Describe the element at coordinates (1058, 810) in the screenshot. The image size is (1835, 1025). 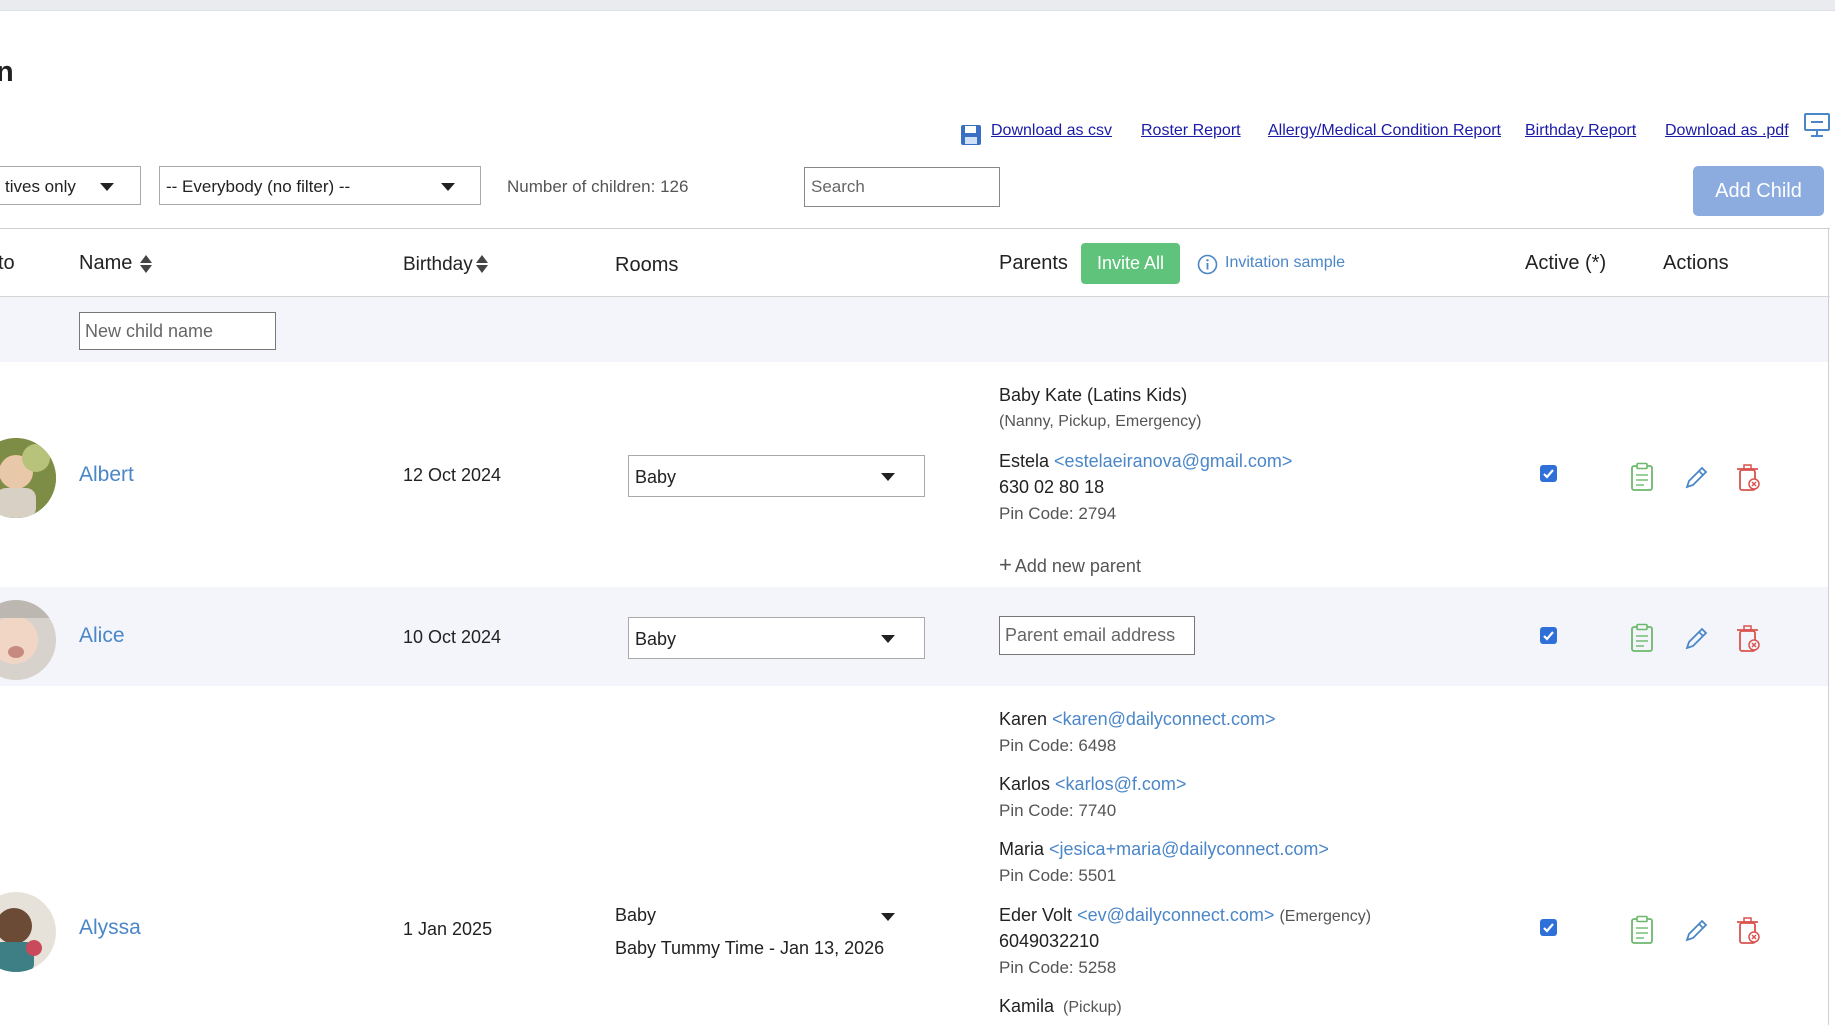
I see `pin-code: Pin Code: 7740` at that location.